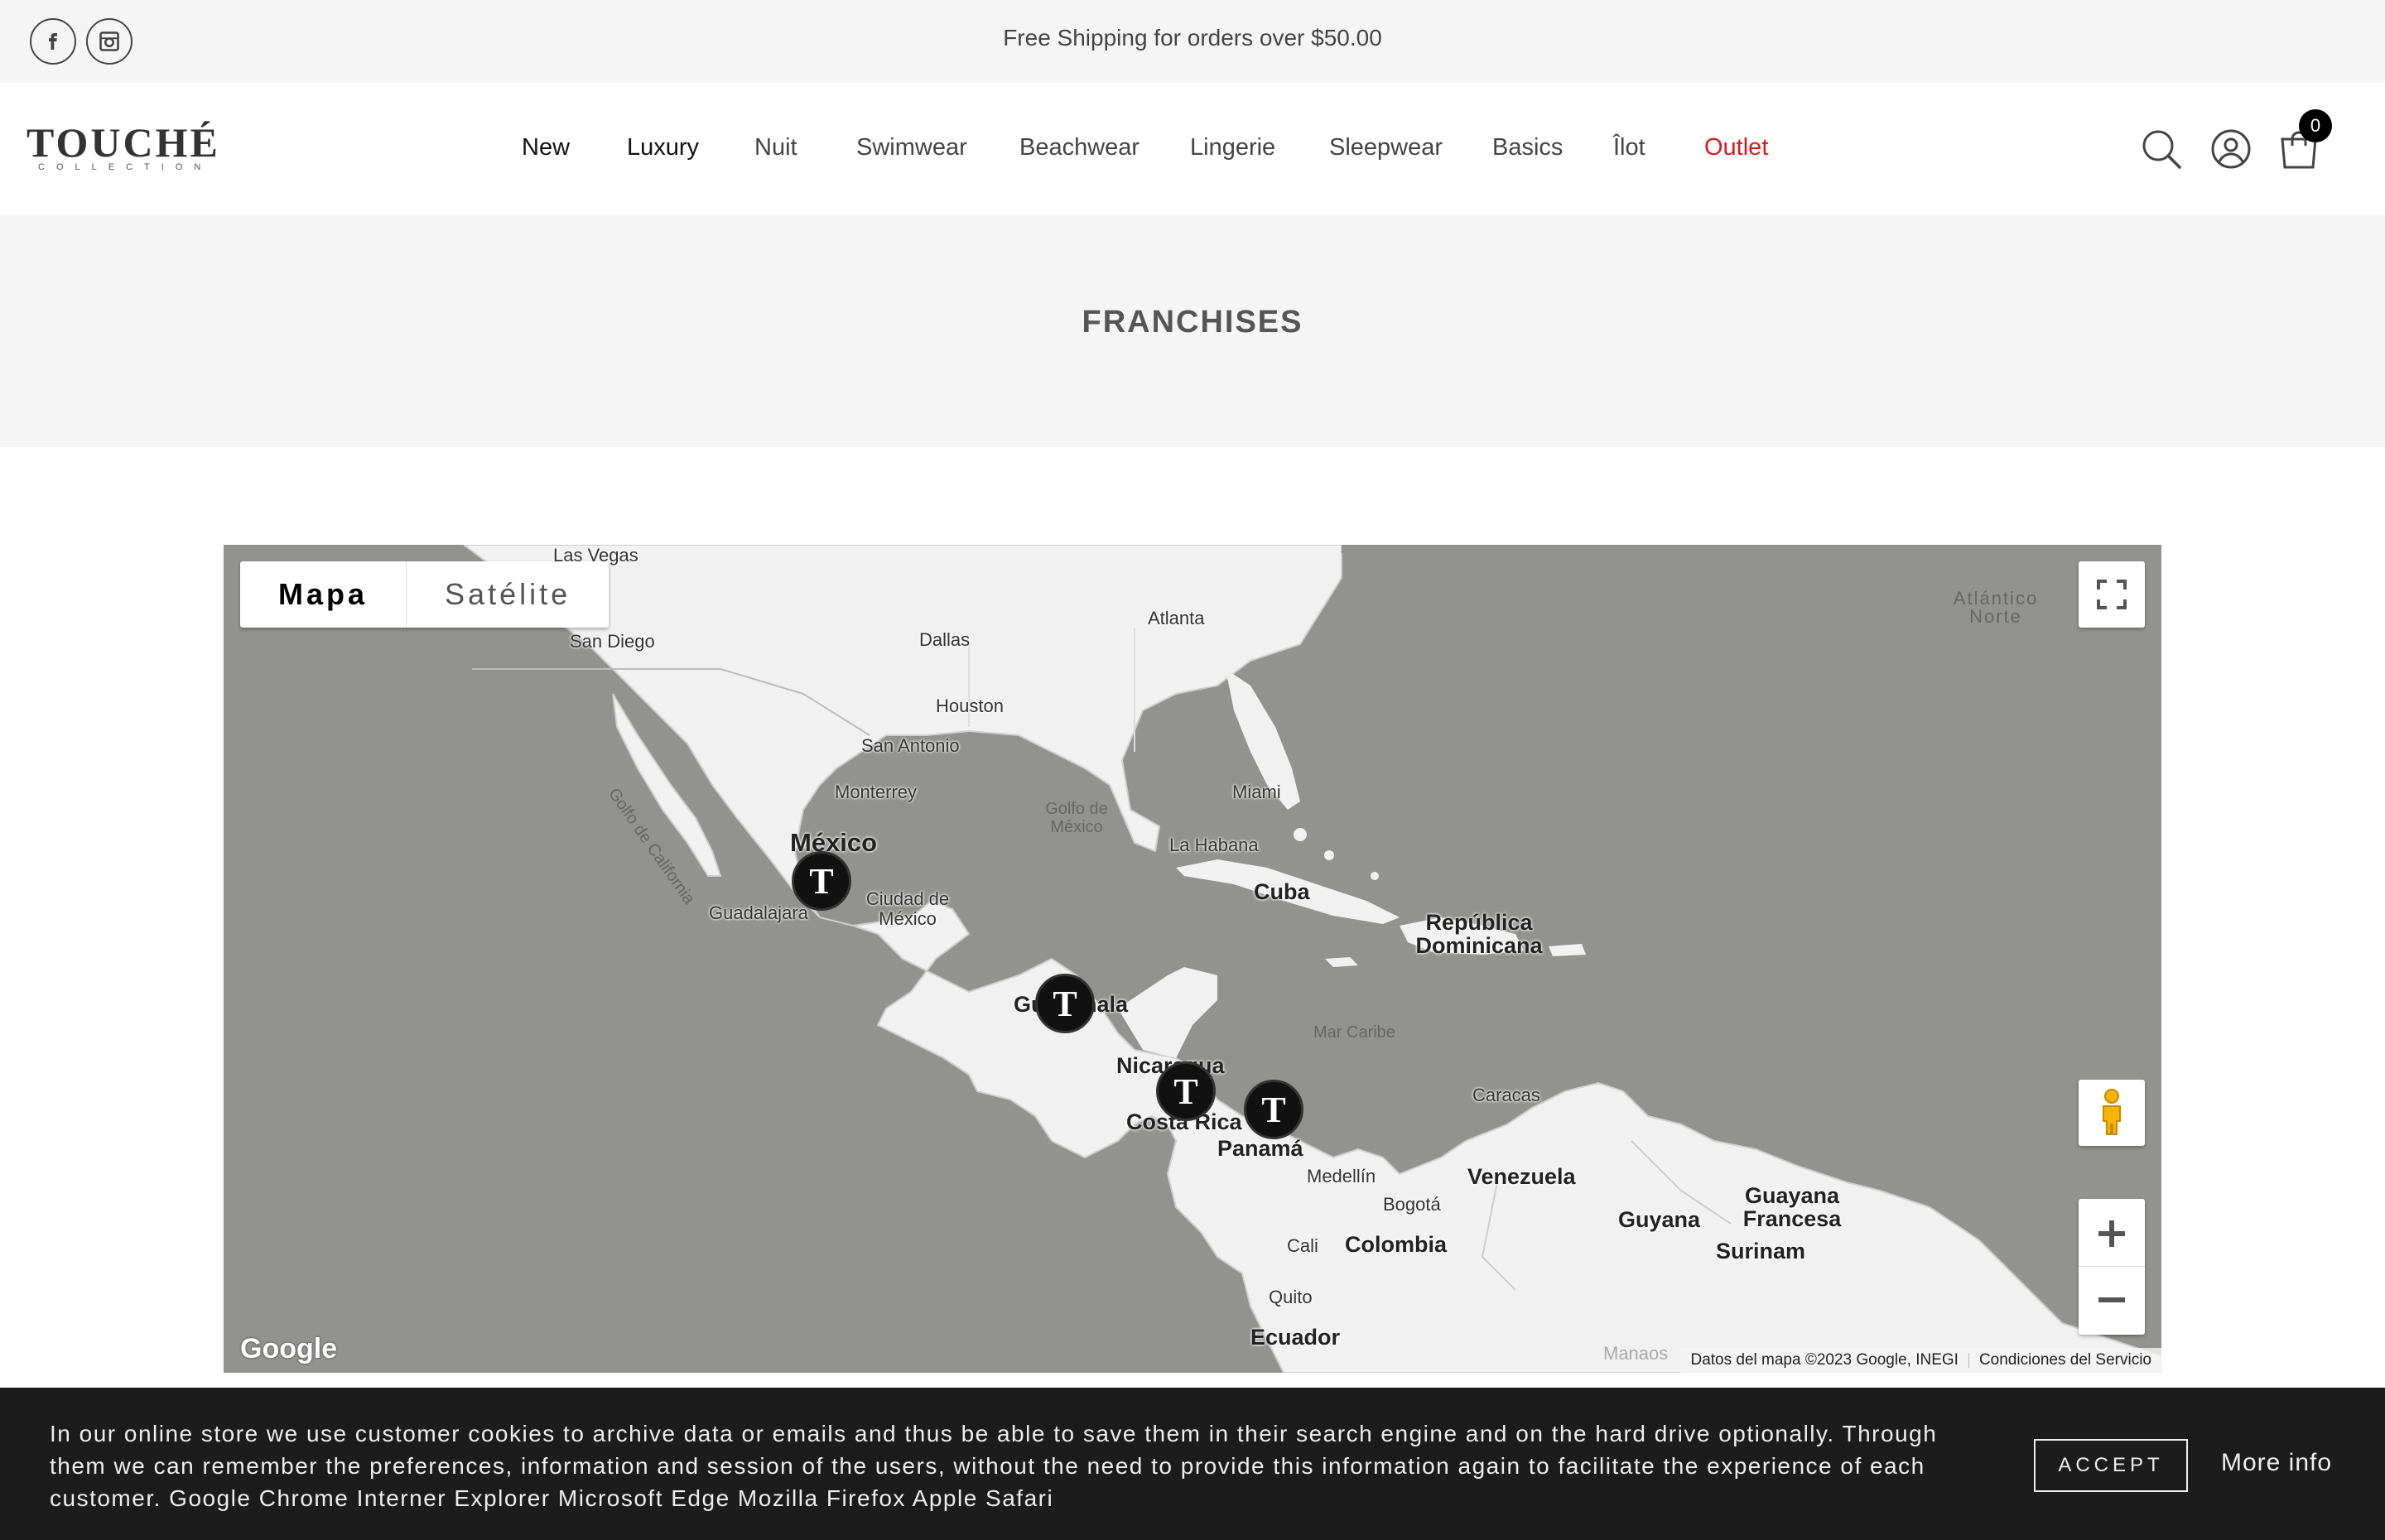 Image resolution: width=2385 pixels, height=1540 pixels. Describe the element at coordinates (1260, 1148) in the screenshot. I see `map-label-panama: Panamá` at that location.